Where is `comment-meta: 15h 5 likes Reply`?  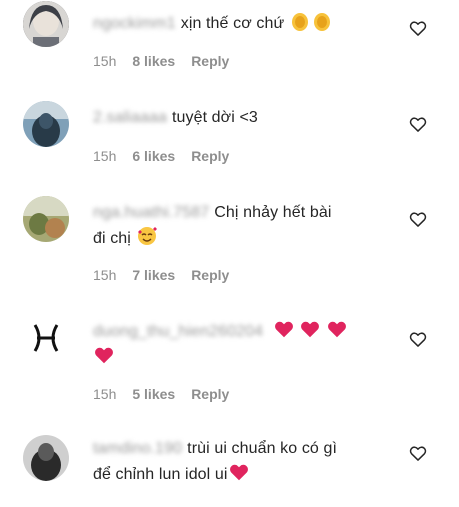
comment-meta: 15h 5 likes Reply is located at coordinates (169, 394).